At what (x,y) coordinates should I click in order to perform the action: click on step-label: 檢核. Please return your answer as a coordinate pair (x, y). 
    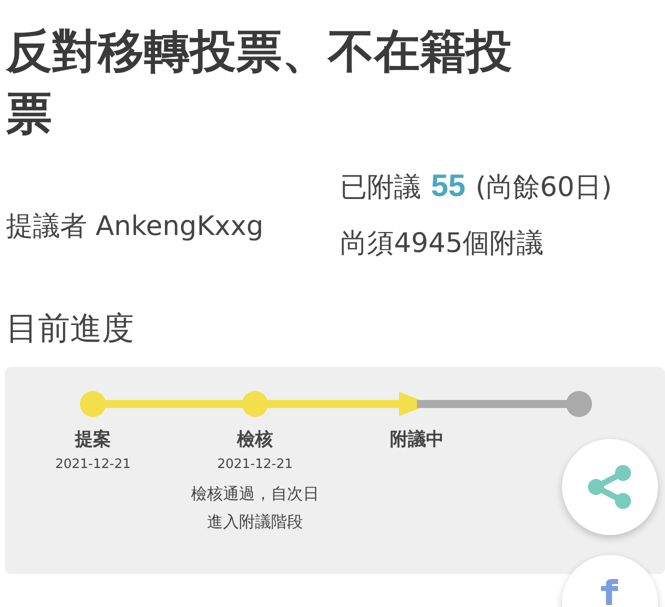
    Looking at the image, I should click on (255, 439).